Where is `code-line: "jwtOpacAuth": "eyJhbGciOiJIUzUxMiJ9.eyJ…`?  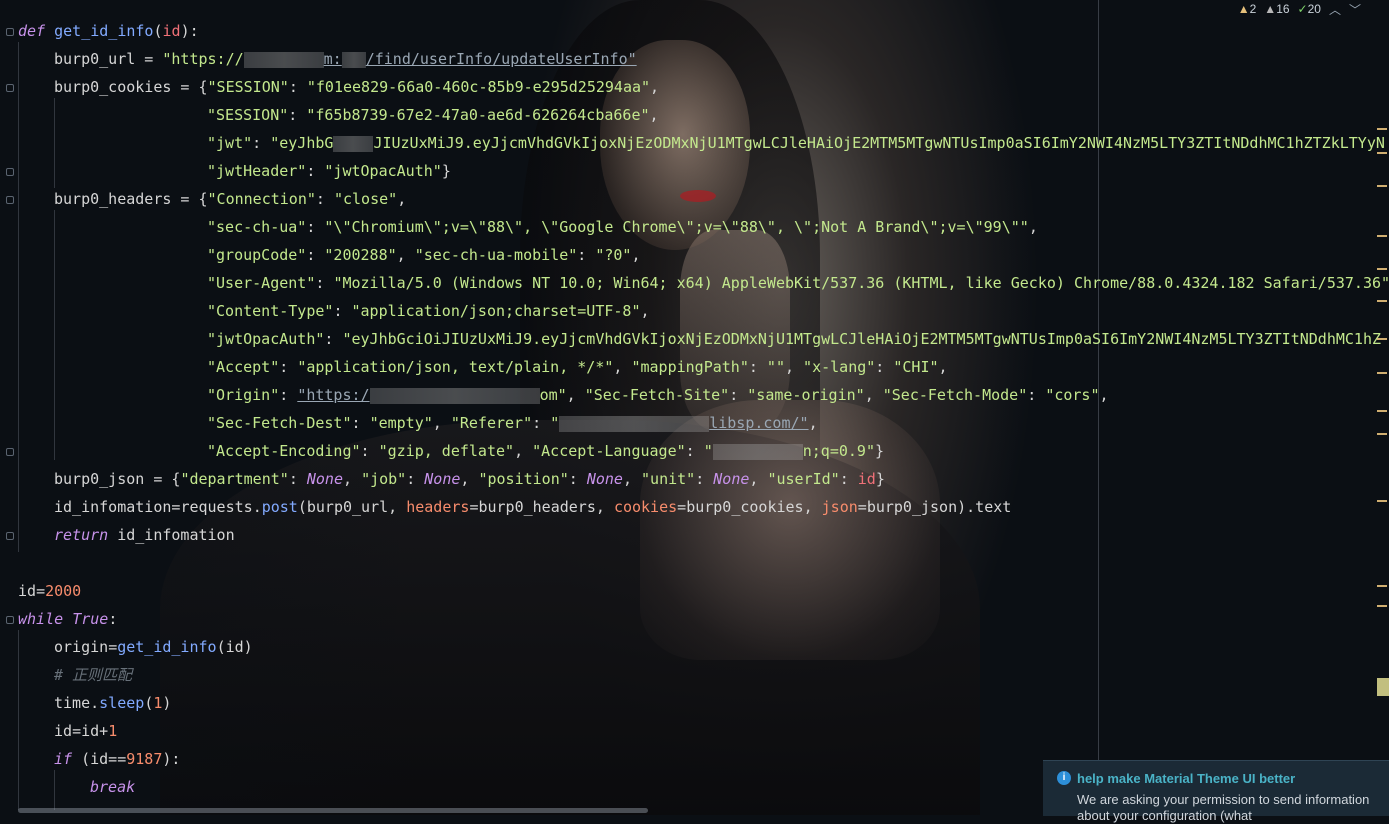
code-line: "jwtOpacAuth": "eyJhbGciOiJIUzUxMiJ9.eyJ… is located at coordinates (794, 339).